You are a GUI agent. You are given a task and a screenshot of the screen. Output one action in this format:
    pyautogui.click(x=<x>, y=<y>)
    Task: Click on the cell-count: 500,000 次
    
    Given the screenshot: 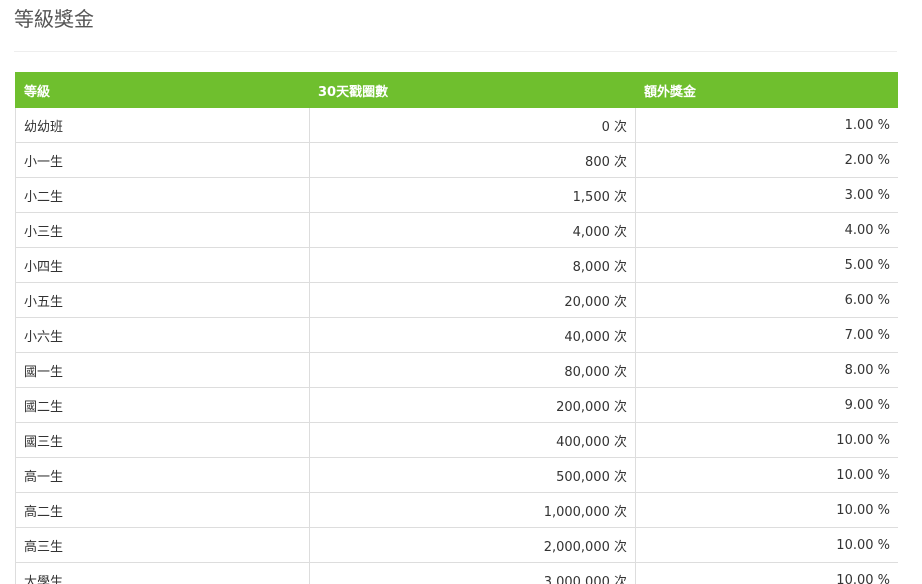 What is the action you would take?
    pyautogui.click(x=472, y=475)
    